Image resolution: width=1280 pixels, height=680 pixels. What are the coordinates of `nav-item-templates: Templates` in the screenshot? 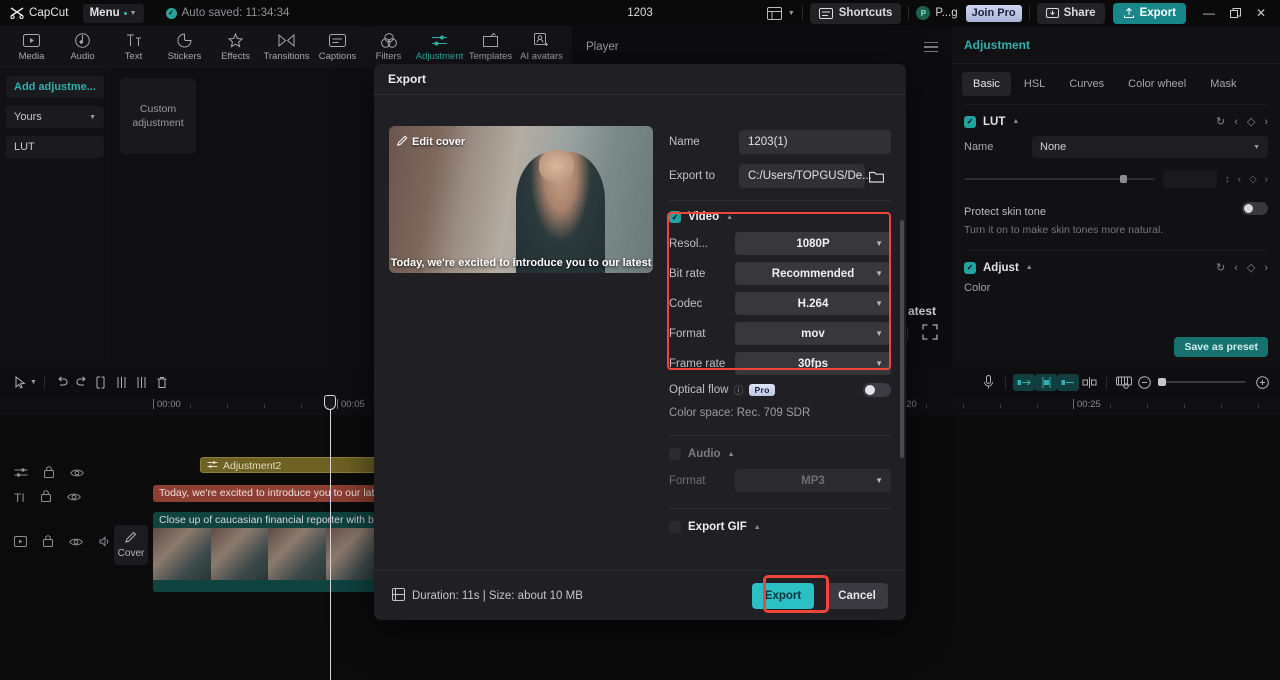 It's located at (490, 47).